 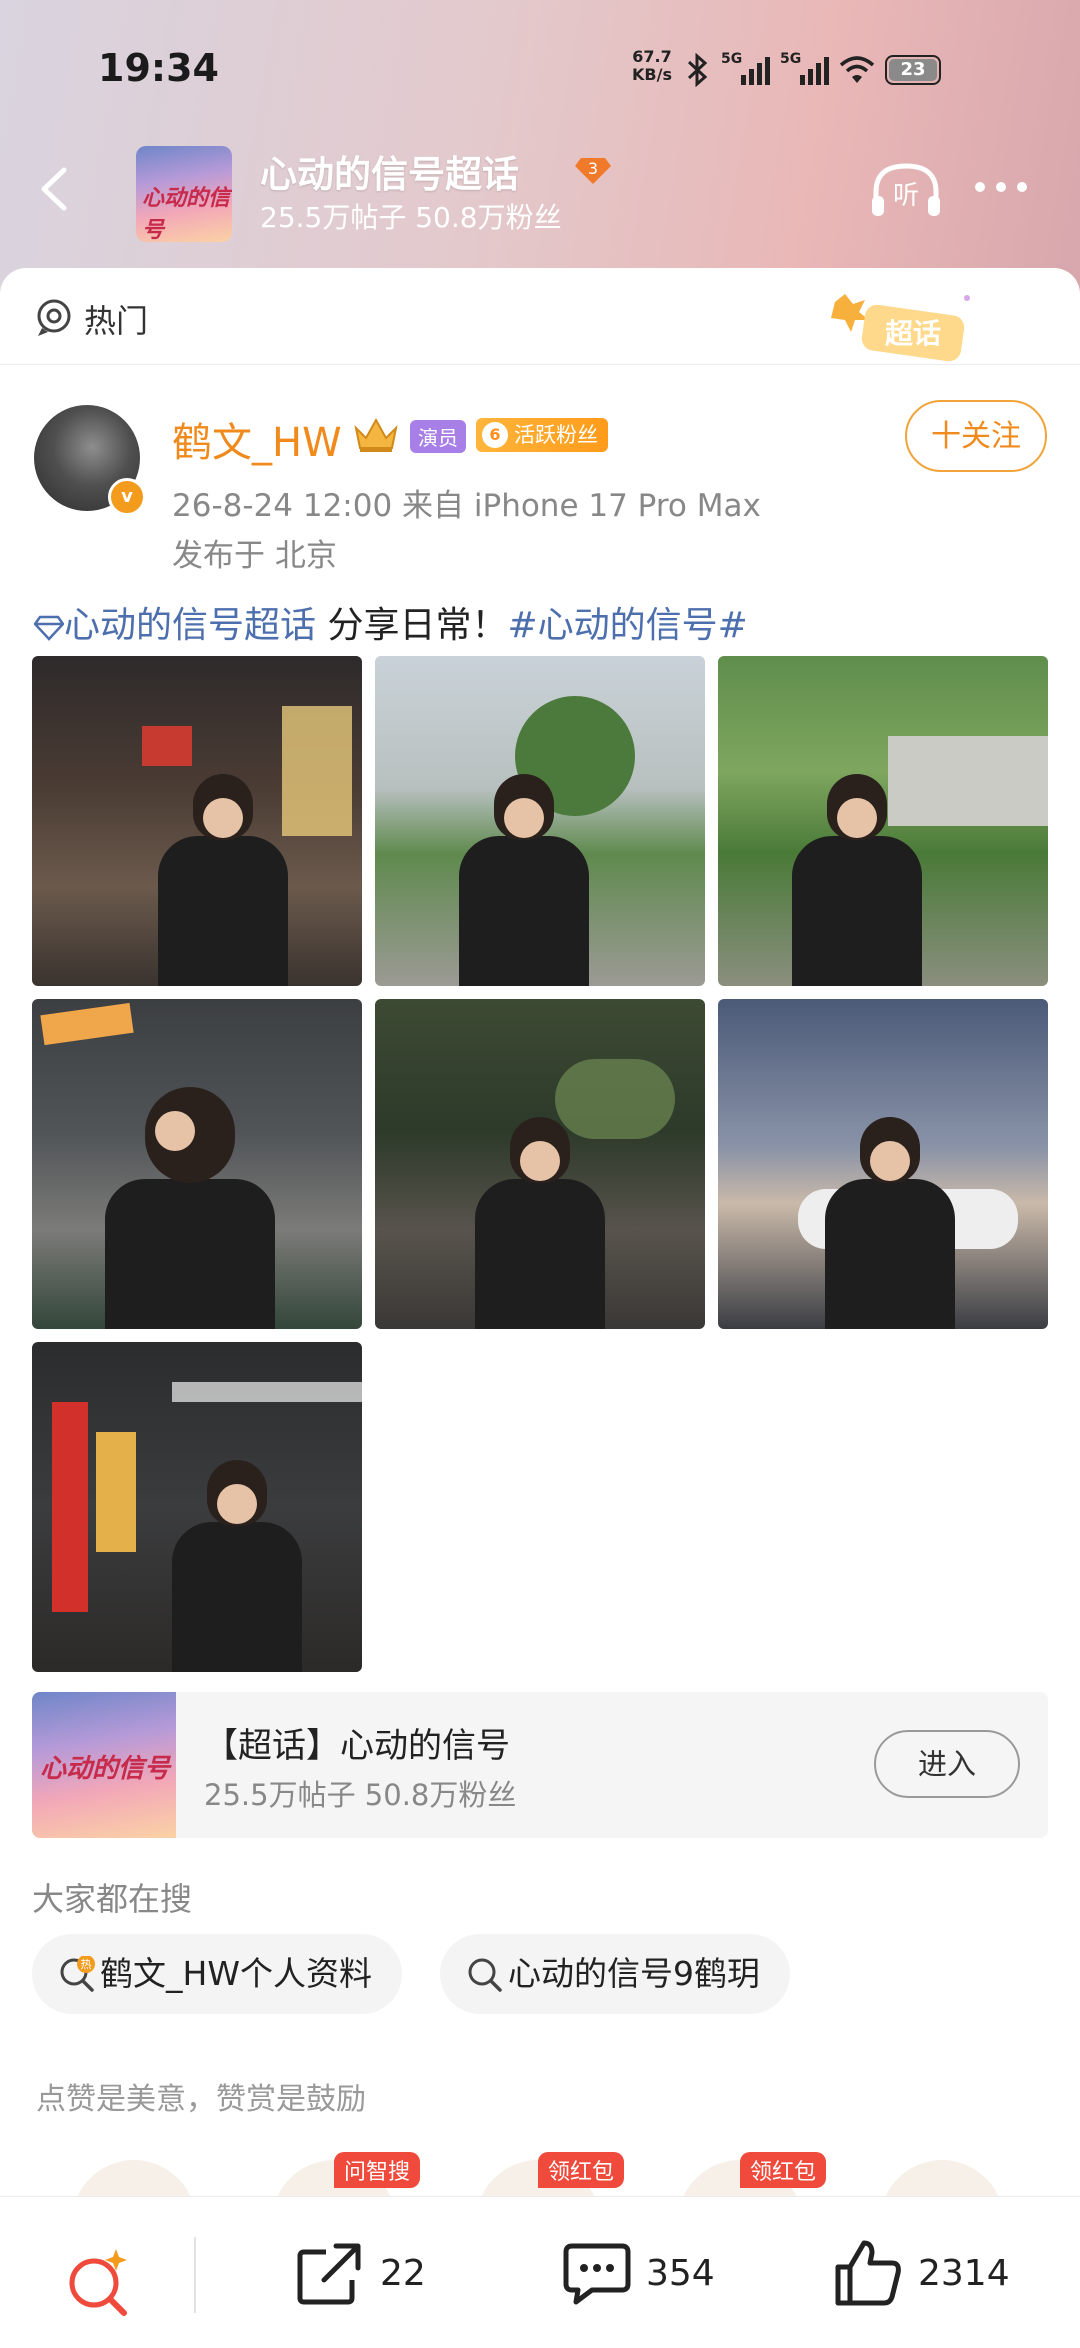 What do you see at coordinates (360, 1795) in the screenshot?
I see `supertopic-card-stats: 25.5万帖子 50.8万粉丝` at bounding box center [360, 1795].